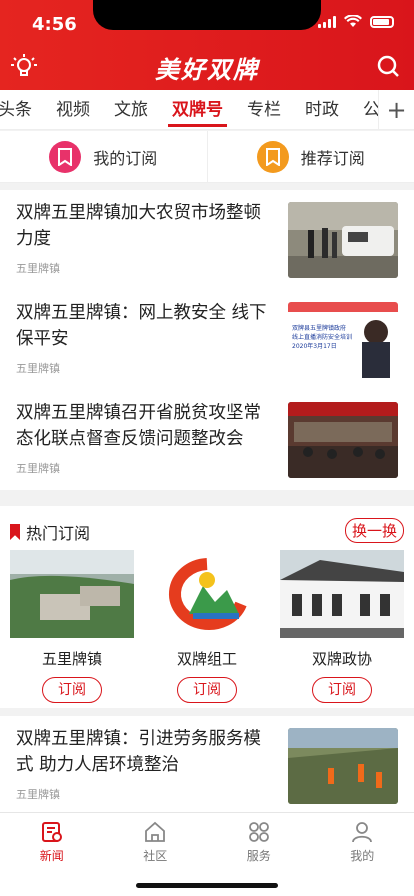 The image size is (414, 896). Describe the element at coordinates (258, 832) in the screenshot. I see `grid-icon` at that location.